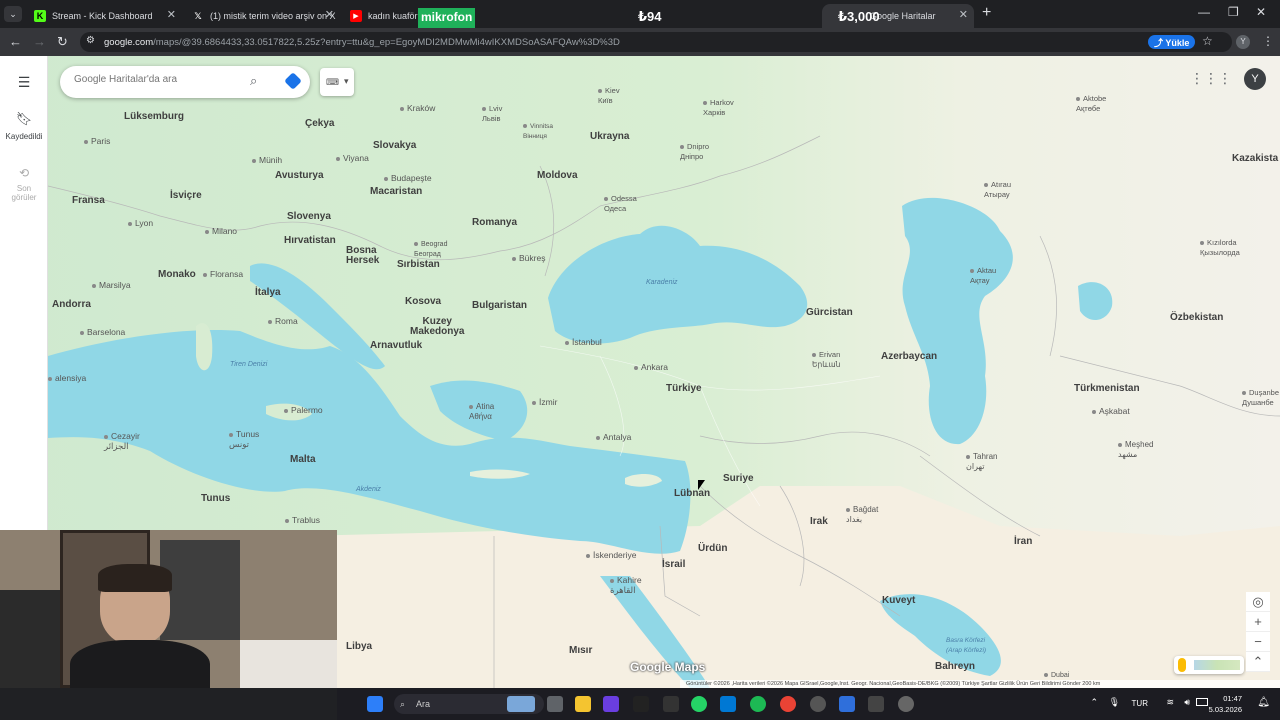 The width and height of the screenshot is (1280, 720). I want to click on history-icon: ⟲, so click(24, 173).